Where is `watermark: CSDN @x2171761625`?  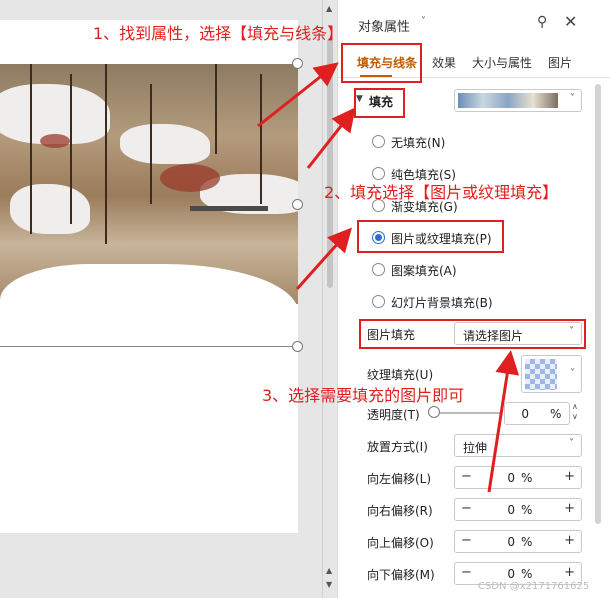 watermark: CSDN @x2171761625 is located at coordinates (534, 586).